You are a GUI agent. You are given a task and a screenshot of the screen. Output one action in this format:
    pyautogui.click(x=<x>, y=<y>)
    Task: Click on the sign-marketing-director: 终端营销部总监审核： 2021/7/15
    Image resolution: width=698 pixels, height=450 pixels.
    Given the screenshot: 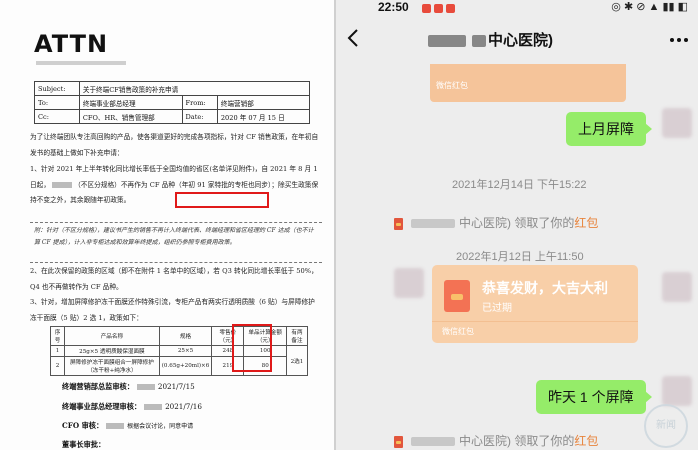 What is the action you would take?
    pyautogui.click(x=128, y=387)
    